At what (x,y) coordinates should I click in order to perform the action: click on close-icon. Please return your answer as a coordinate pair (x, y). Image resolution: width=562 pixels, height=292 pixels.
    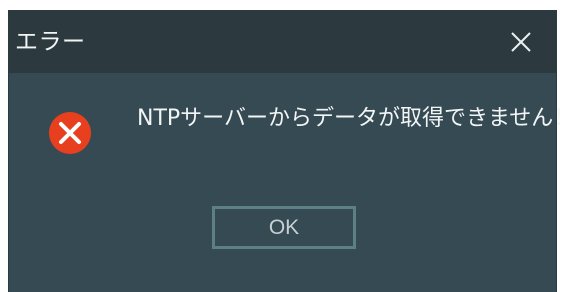
    Looking at the image, I should click on (521, 42).